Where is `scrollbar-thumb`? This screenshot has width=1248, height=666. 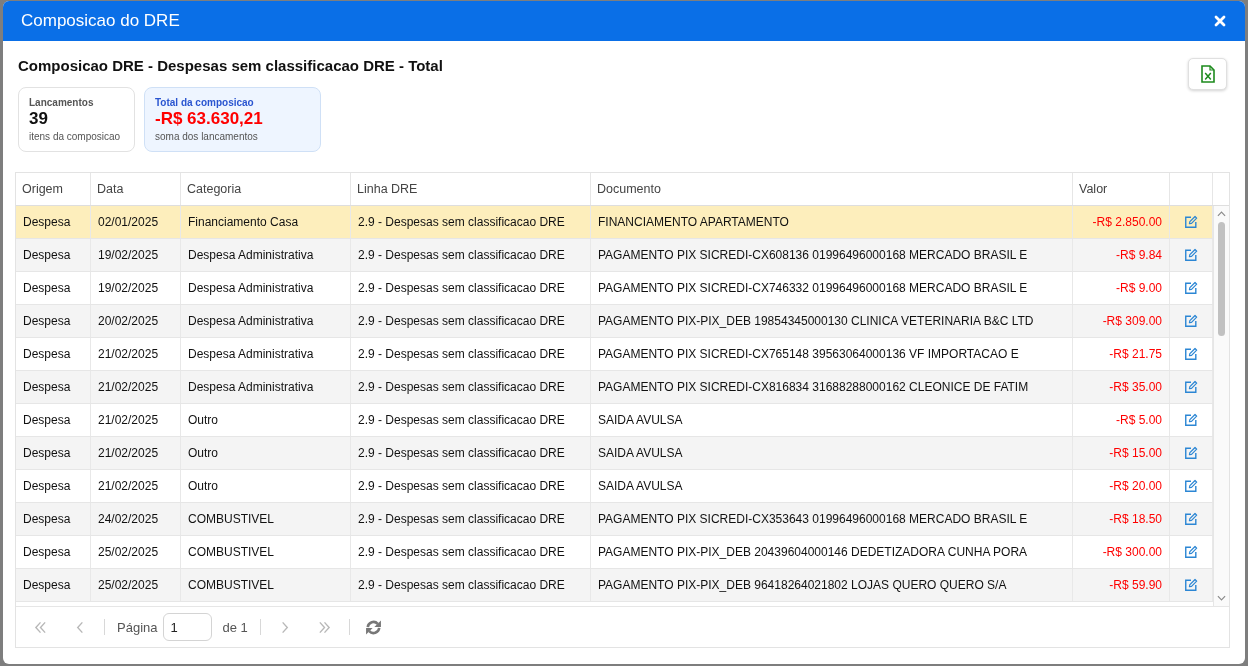
scrollbar-thumb is located at coordinates (1221, 279).